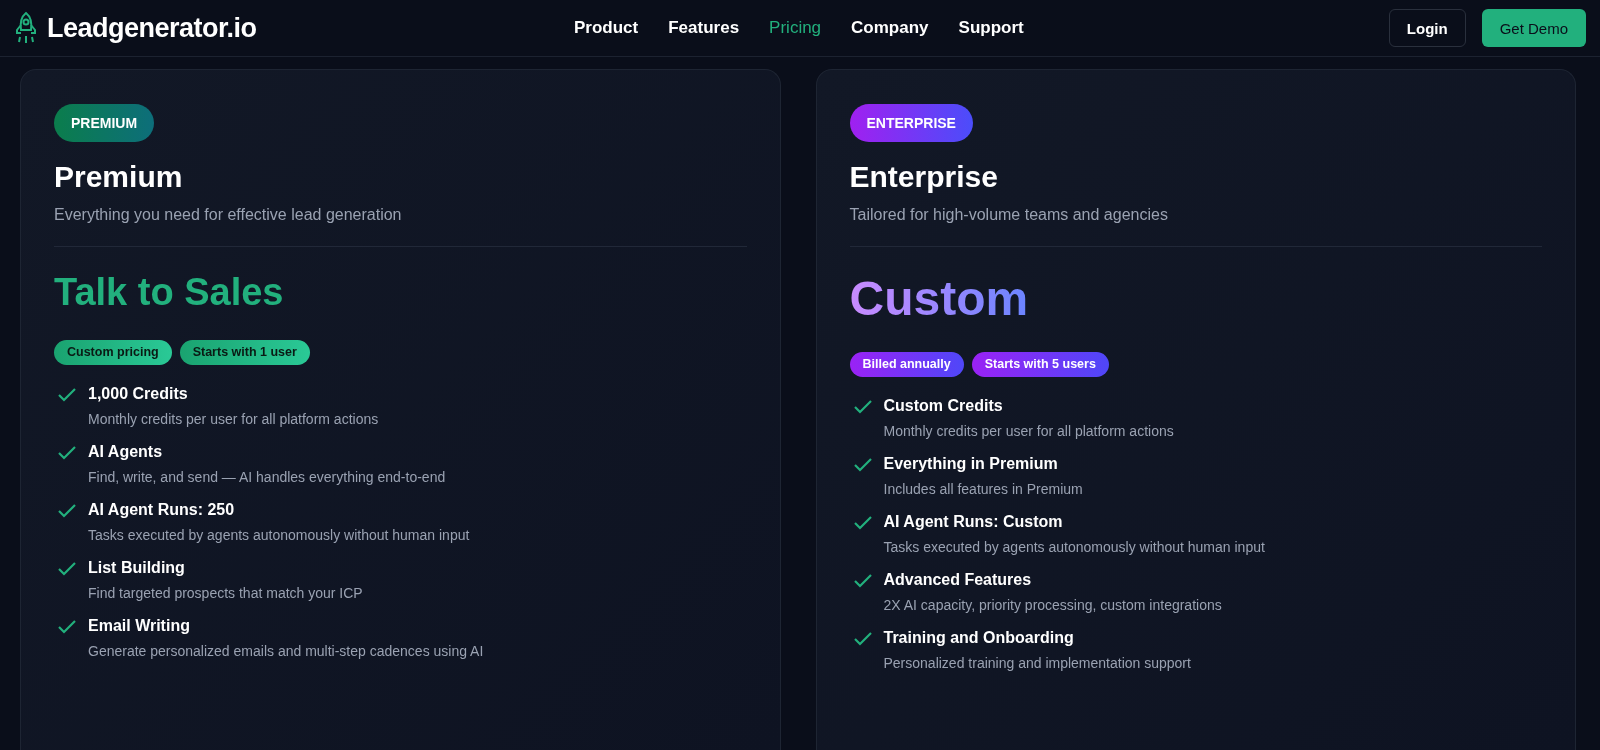 The image size is (1600, 750). I want to click on plan-tagline: Everything you need for effective lead generation, so click(228, 215).